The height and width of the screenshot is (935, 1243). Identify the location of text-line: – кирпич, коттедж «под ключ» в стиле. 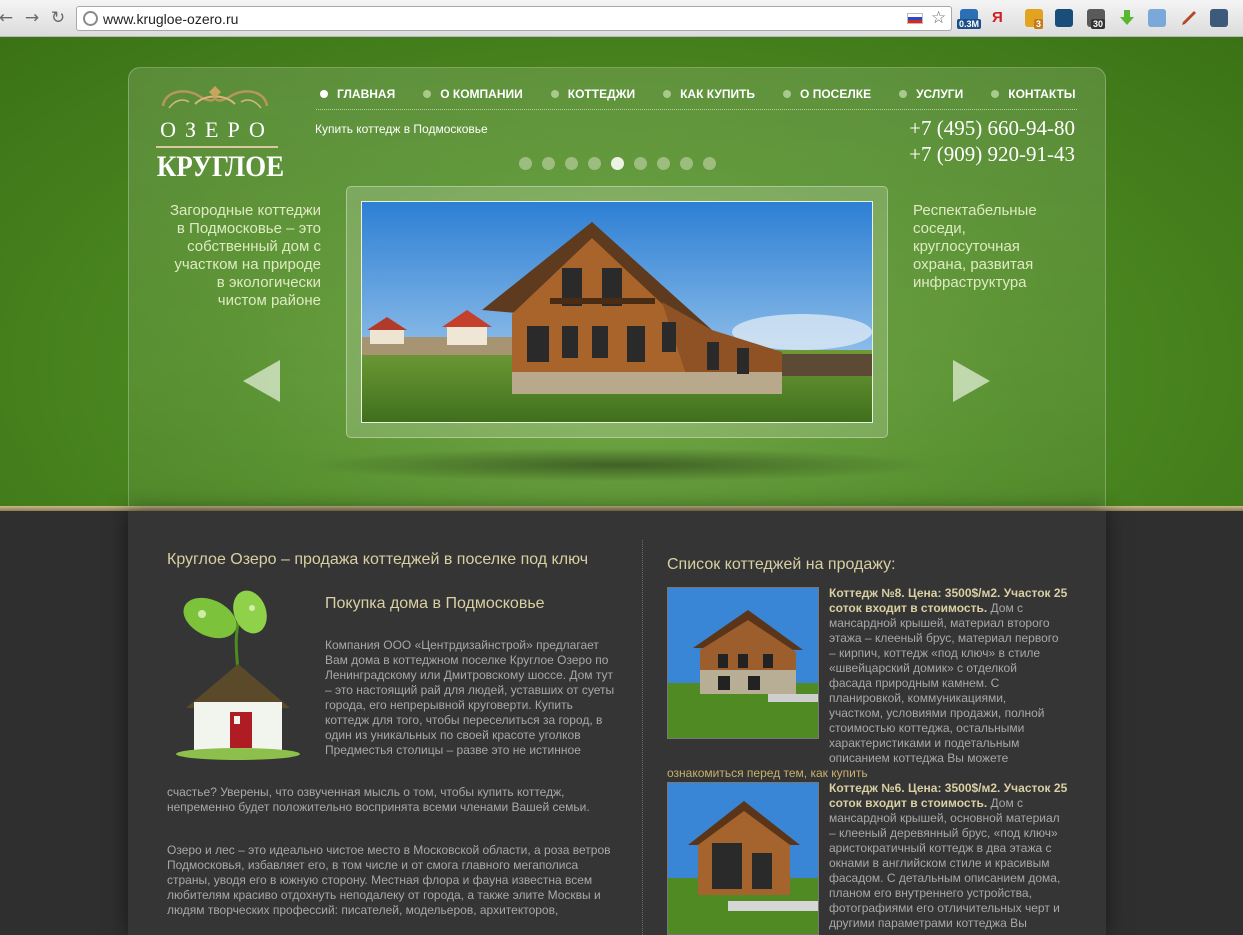
(935, 653).